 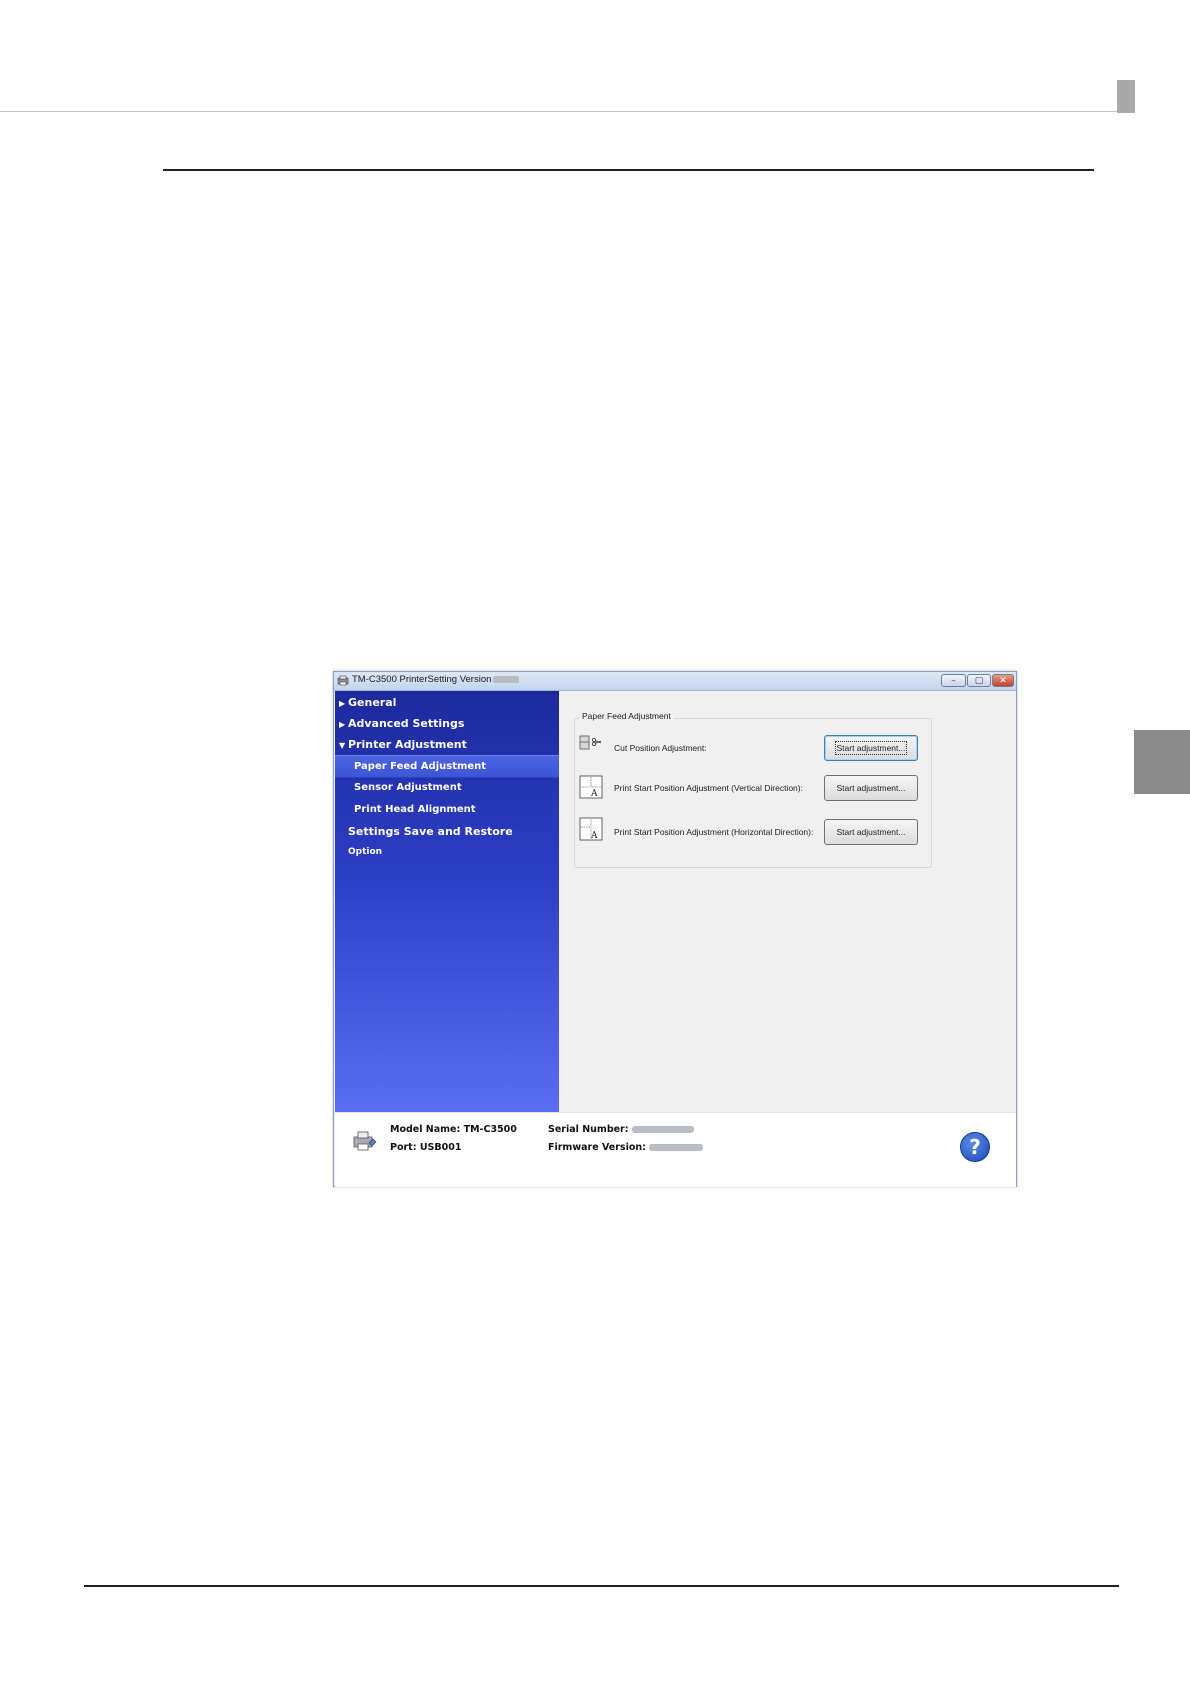 I want to click on section-rule, so click(x=628, y=170).